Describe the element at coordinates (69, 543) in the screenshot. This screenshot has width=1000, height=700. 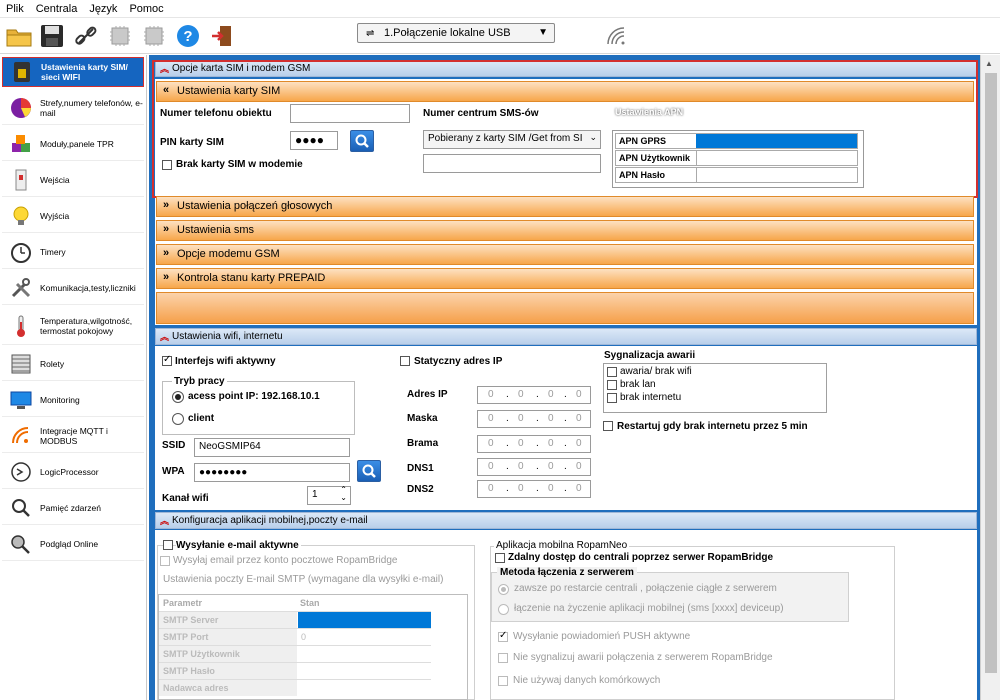
I see `sidebar-item-label: Podgląd Online` at that location.